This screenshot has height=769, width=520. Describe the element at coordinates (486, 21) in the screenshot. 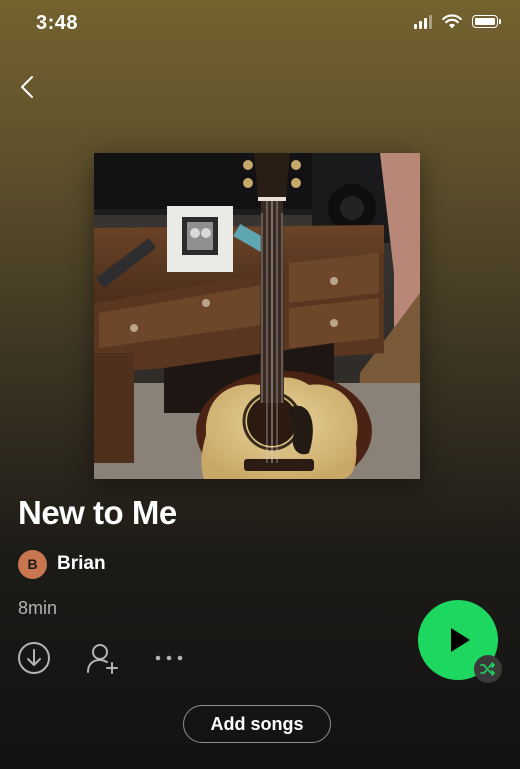

I see `battery-icon` at that location.